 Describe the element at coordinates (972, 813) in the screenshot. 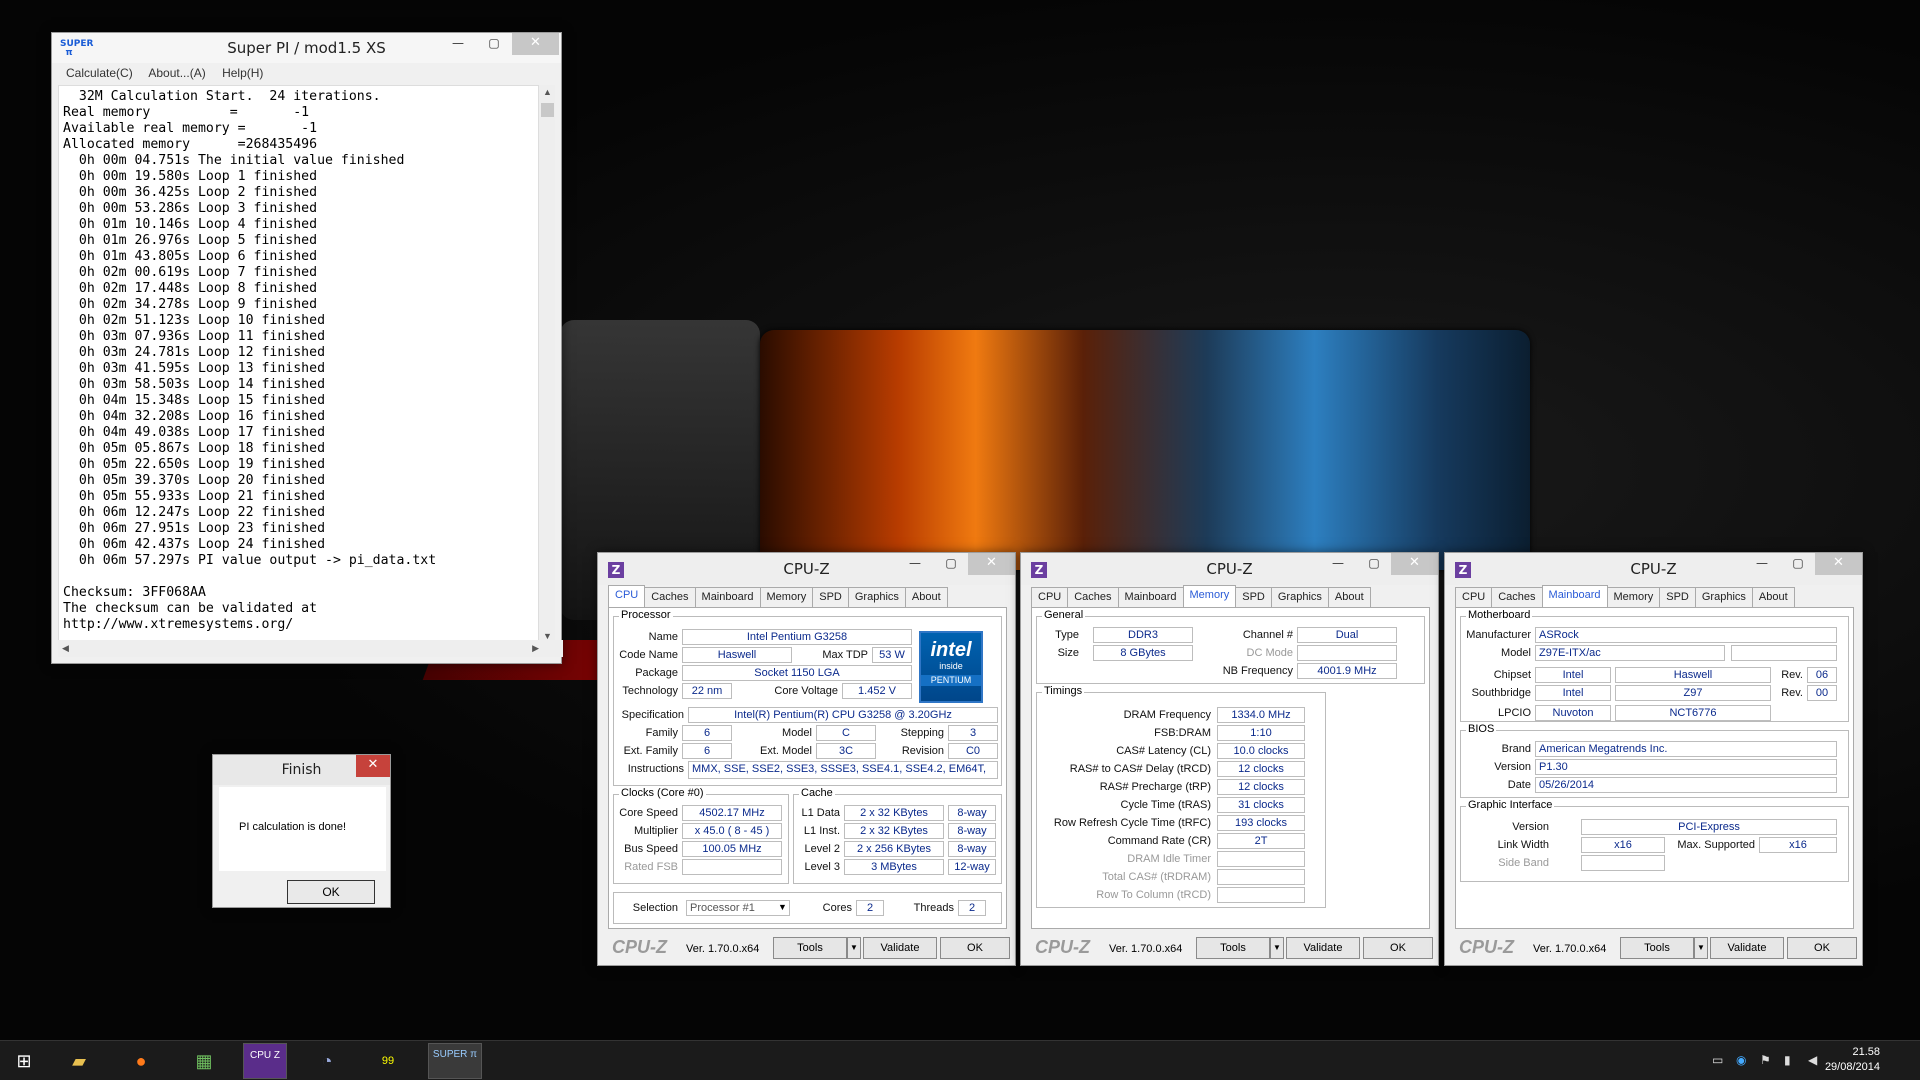

I see `l1-data-ways: 8-way` at that location.